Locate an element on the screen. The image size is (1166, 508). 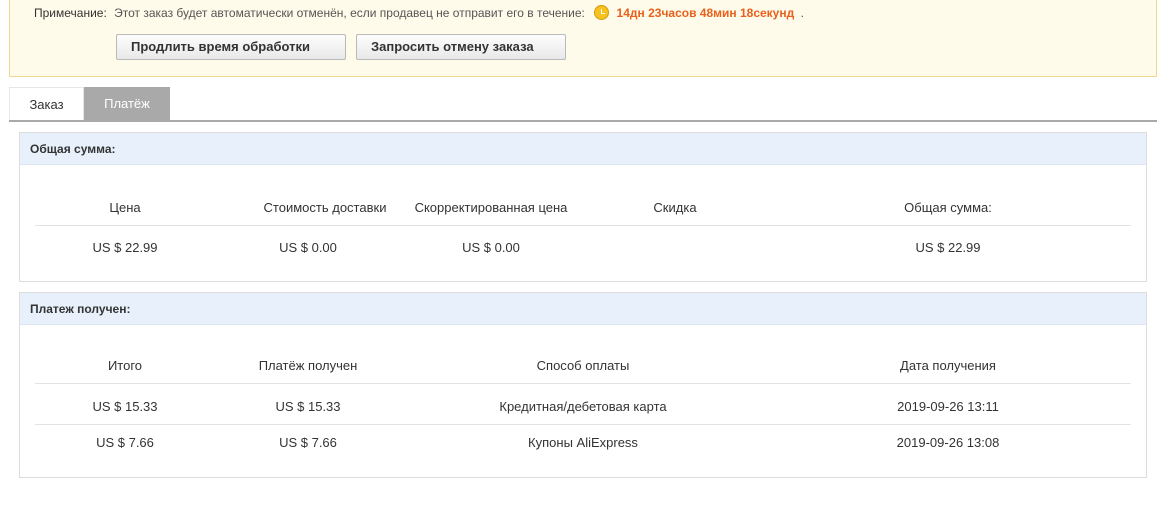
payment-panel-title: Платеж получен: is located at coordinates (583, 309).